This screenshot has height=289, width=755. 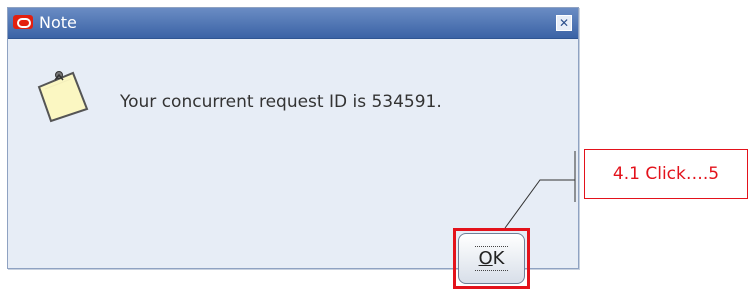 I want to click on ok-button-label: OK, so click(x=491, y=258).